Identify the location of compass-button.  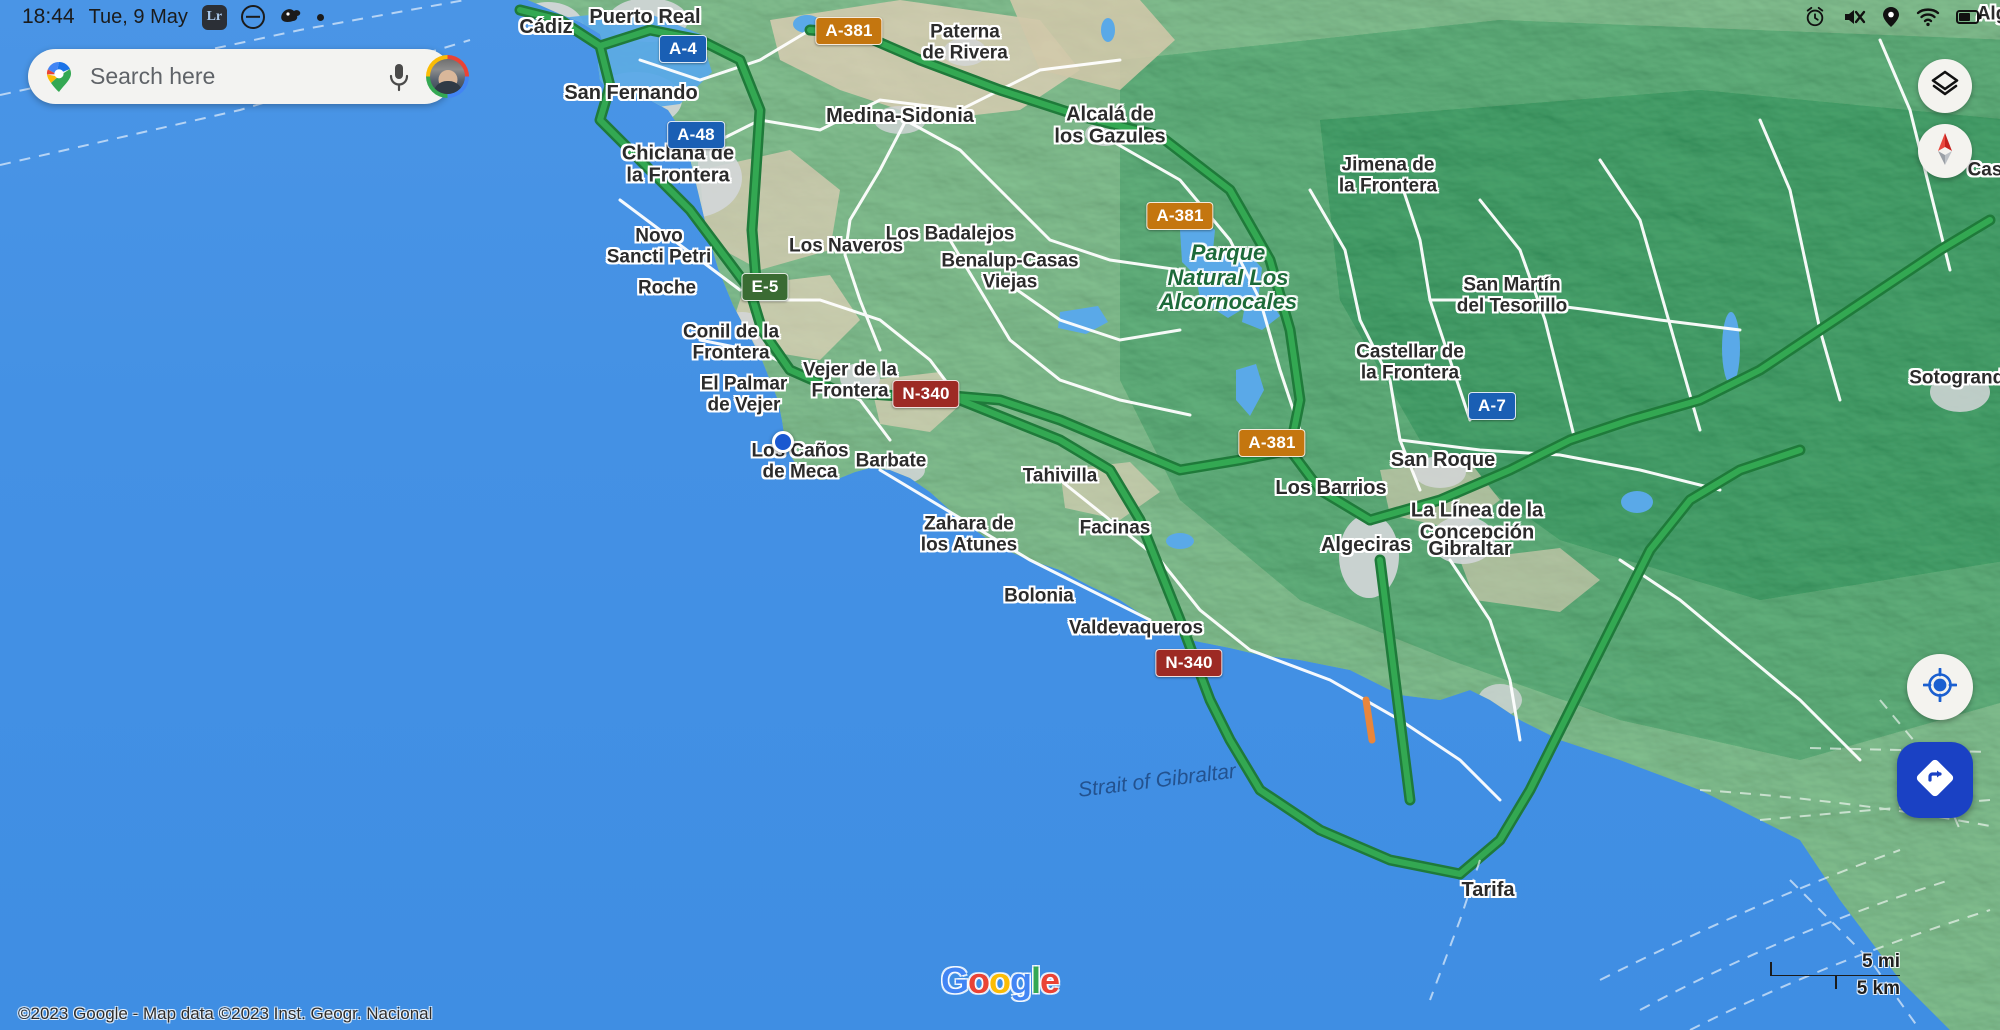
(1945, 151).